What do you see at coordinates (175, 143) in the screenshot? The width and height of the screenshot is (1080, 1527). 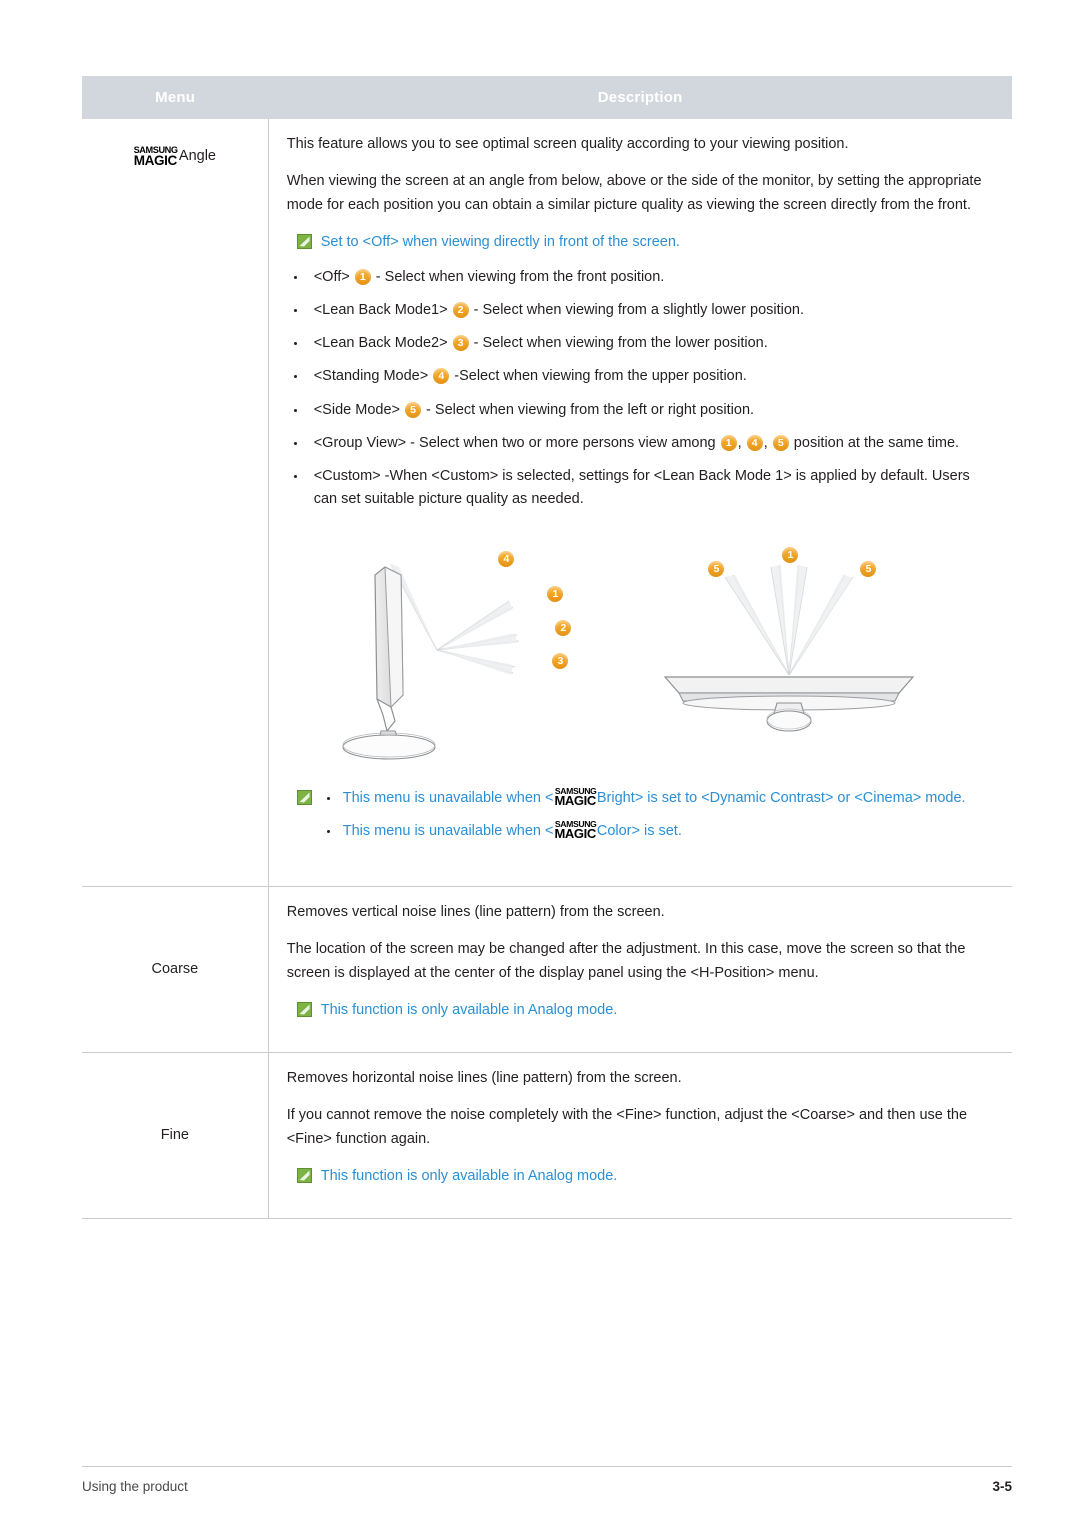 I see `menu-angle-content: SAMSUNG MAGIC Angle` at bounding box center [175, 143].